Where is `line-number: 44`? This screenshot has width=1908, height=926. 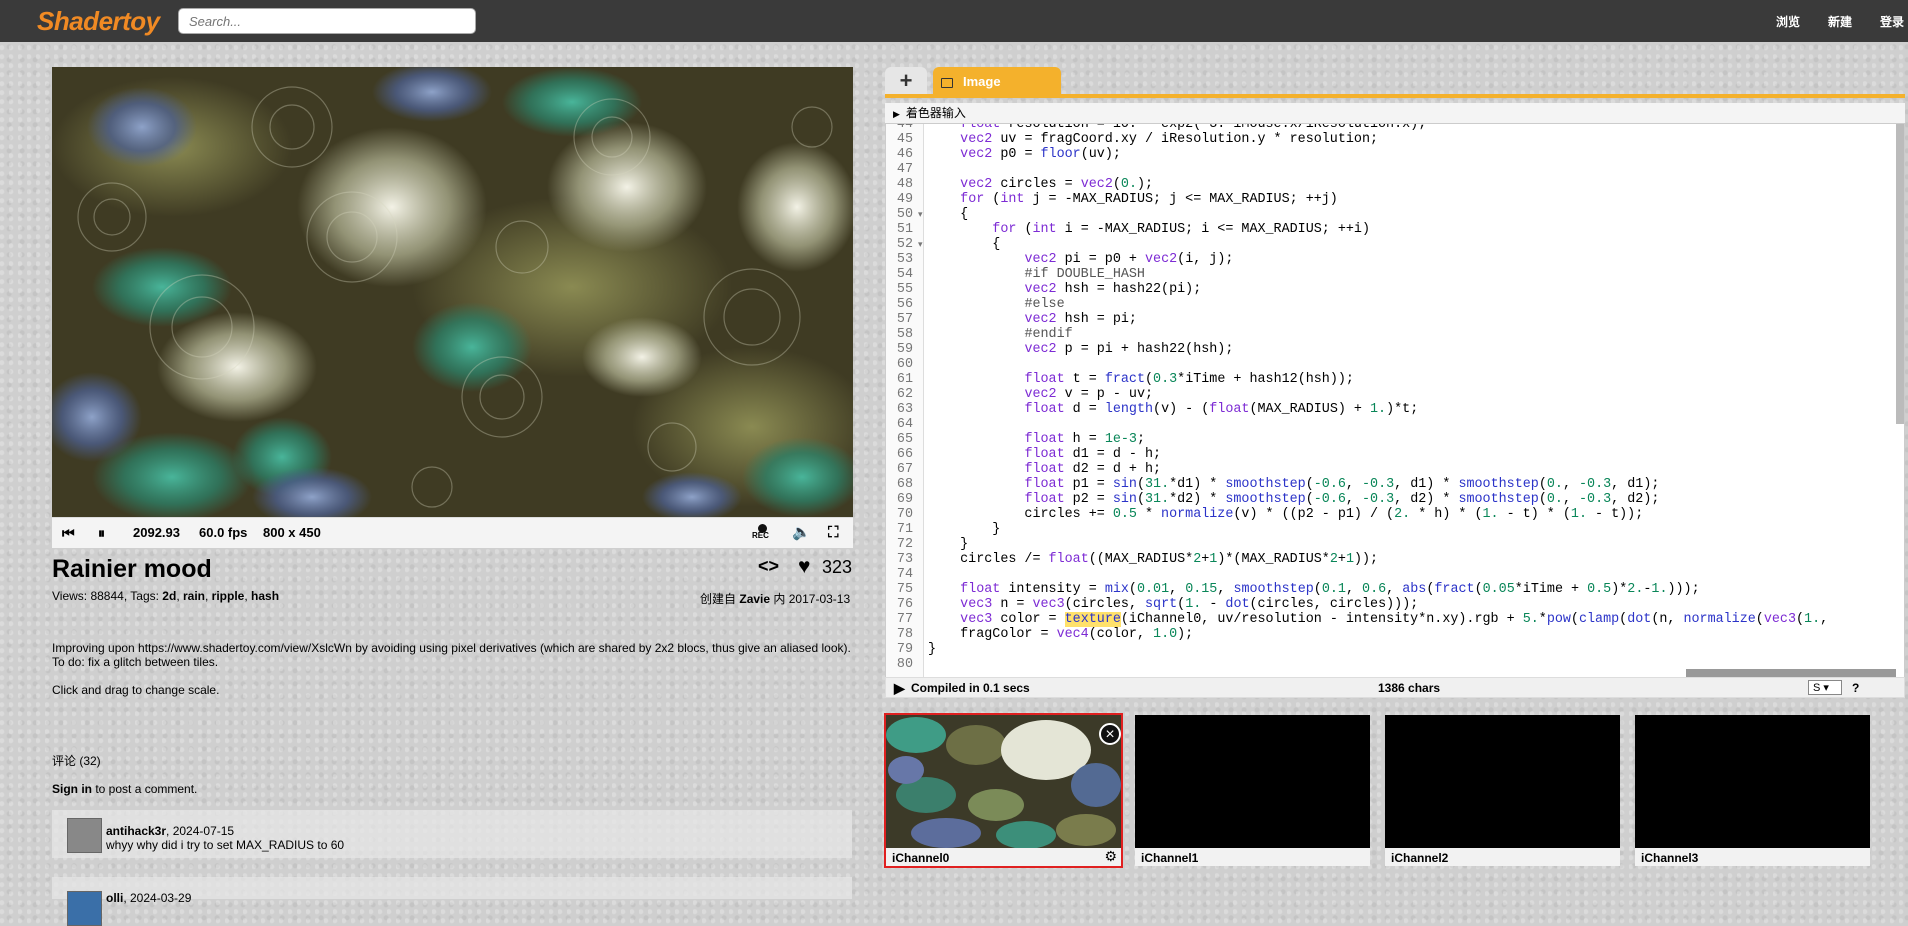 line-number: 44 is located at coordinates (904, 127).